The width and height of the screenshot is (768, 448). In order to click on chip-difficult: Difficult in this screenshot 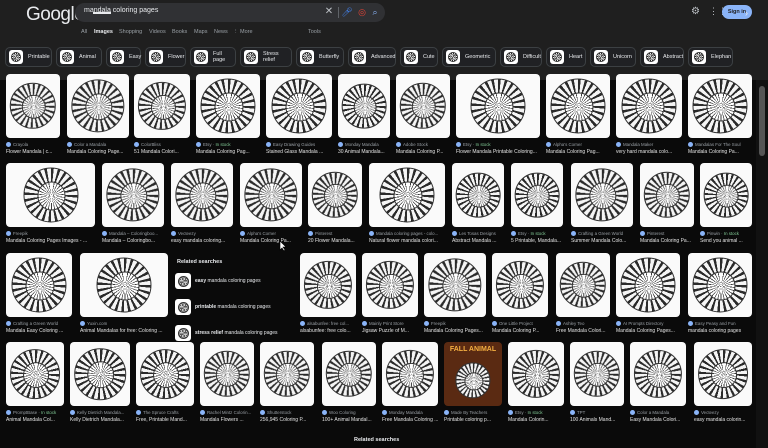, I will do `click(521, 57)`.